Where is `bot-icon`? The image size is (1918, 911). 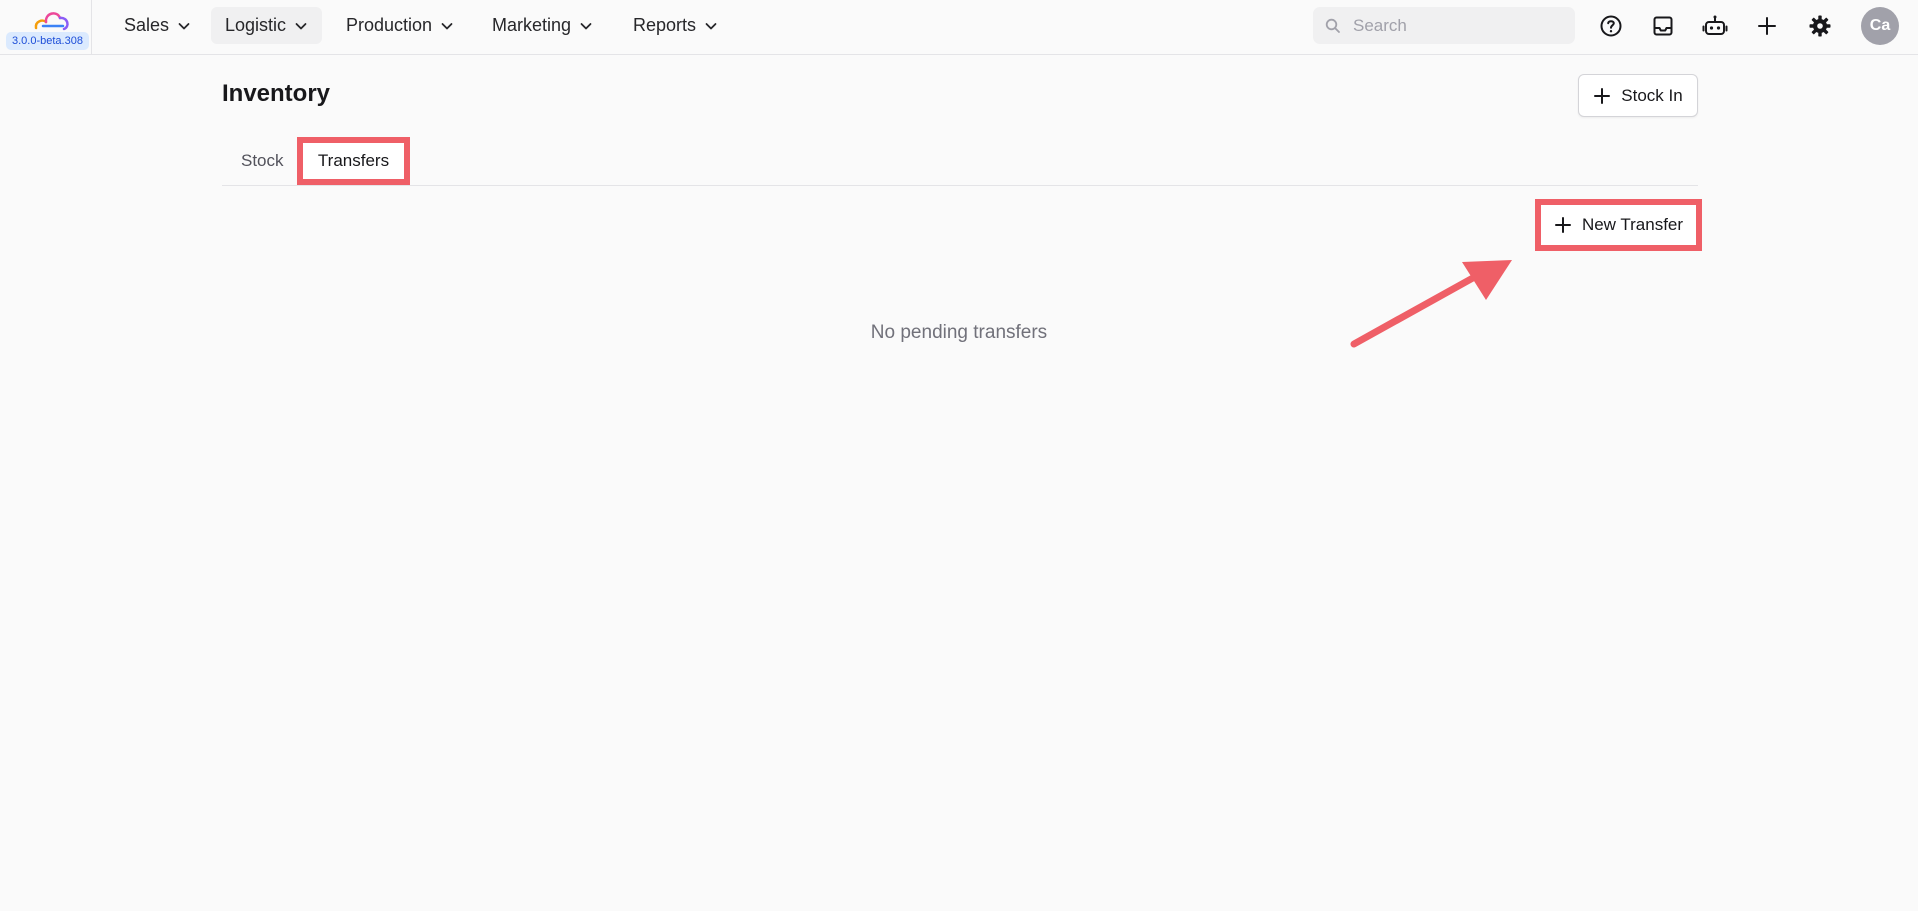 bot-icon is located at coordinates (1715, 25).